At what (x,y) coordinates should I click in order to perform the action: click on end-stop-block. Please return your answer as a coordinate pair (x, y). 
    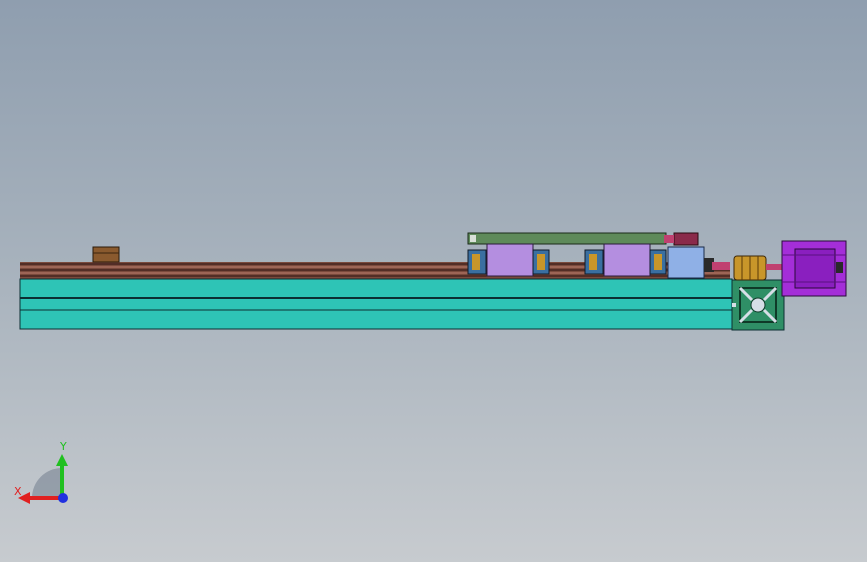
    Looking at the image, I should click on (106, 254).